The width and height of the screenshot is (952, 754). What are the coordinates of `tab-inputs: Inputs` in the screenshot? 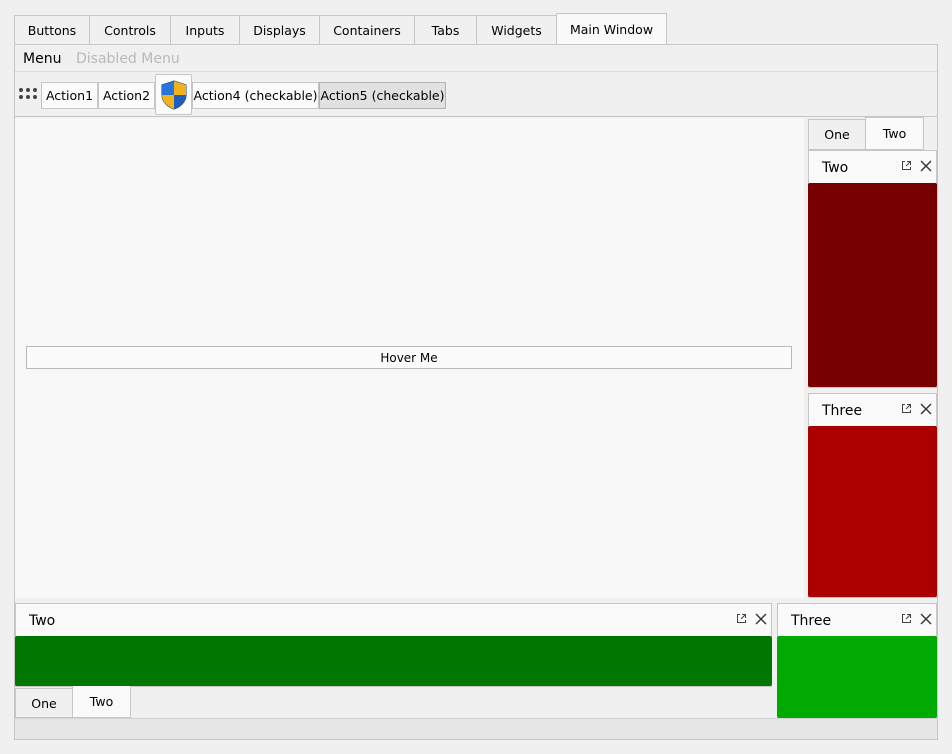 It's located at (205, 30).